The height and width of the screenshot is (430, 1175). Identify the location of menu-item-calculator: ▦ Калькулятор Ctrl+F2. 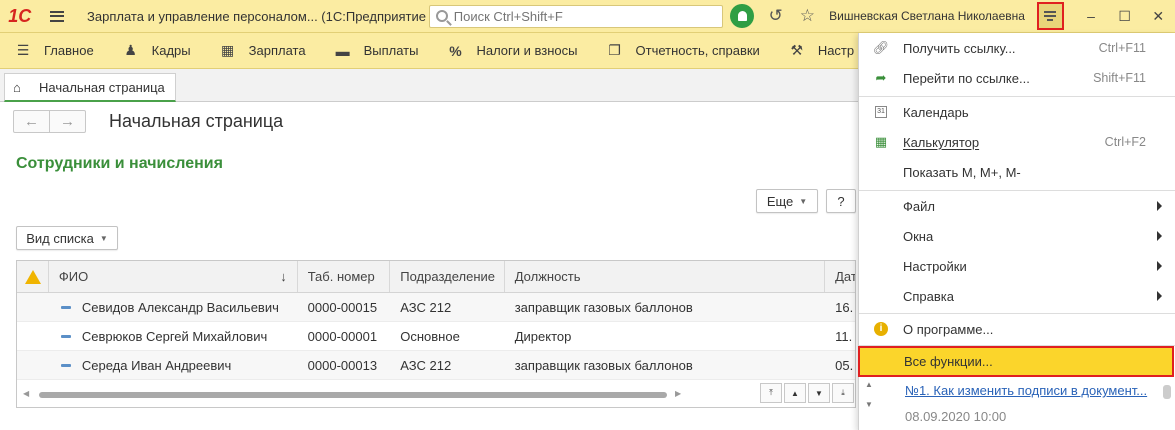
(1017, 142).